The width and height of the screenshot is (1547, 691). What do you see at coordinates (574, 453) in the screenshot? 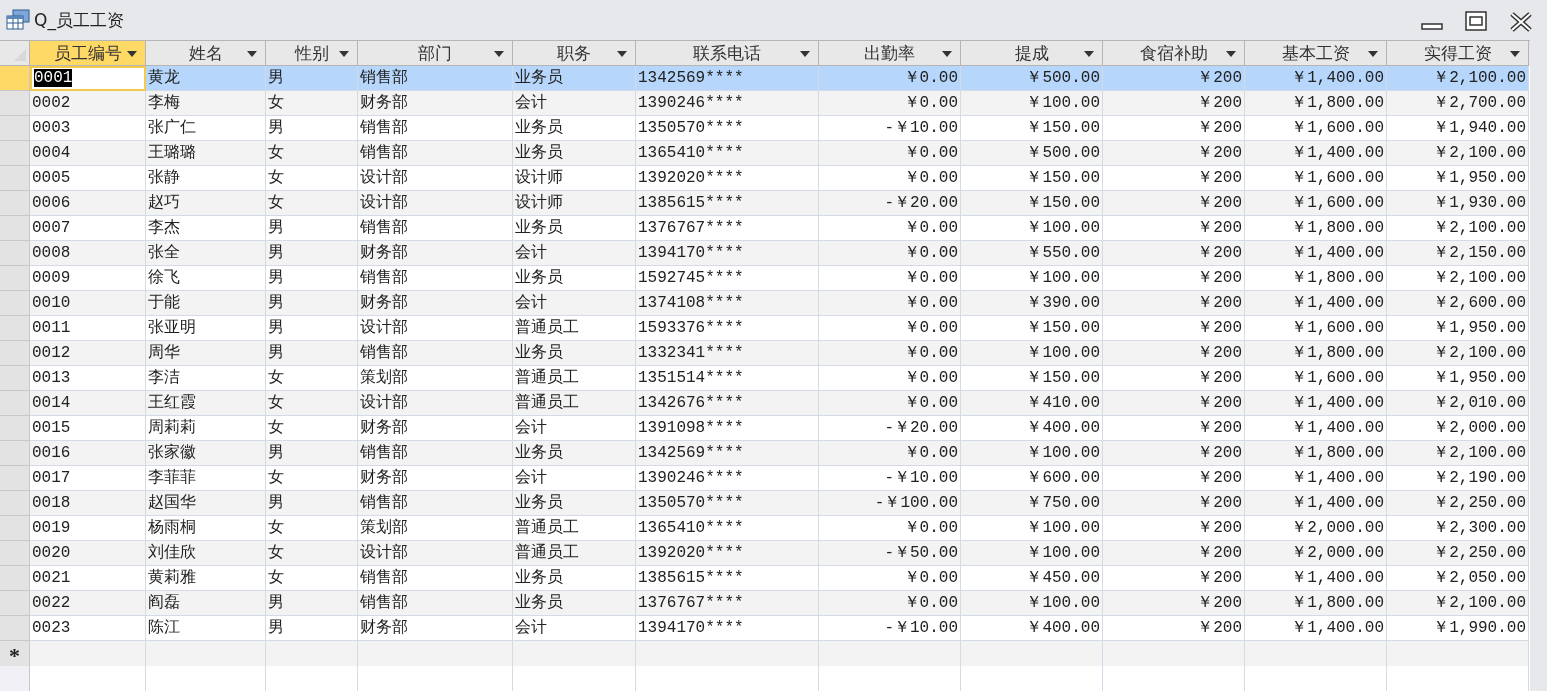
I see `table-cell: 业务员` at bounding box center [574, 453].